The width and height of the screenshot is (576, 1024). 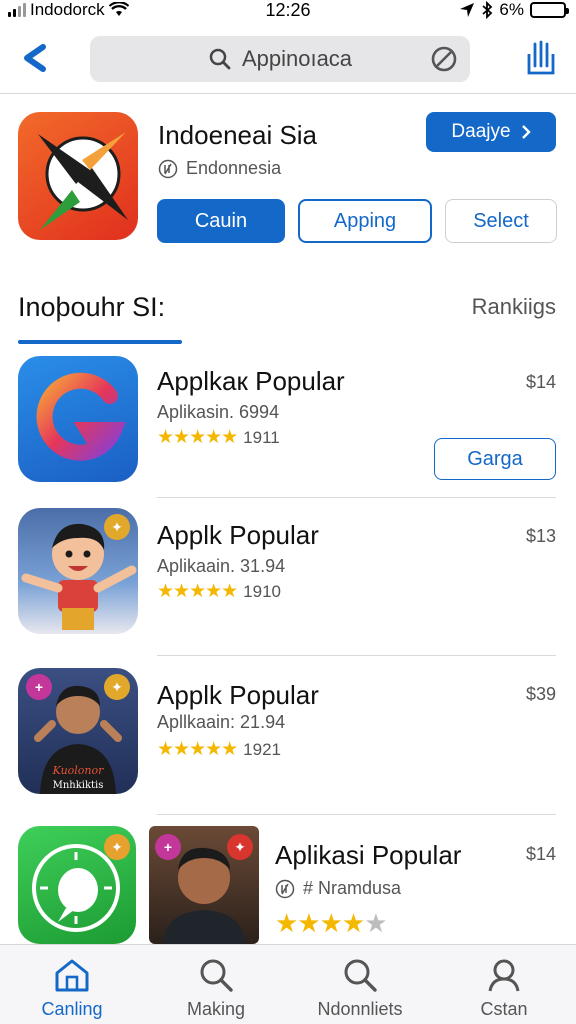 I want to click on app-price: $13, so click(x=540, y=536).